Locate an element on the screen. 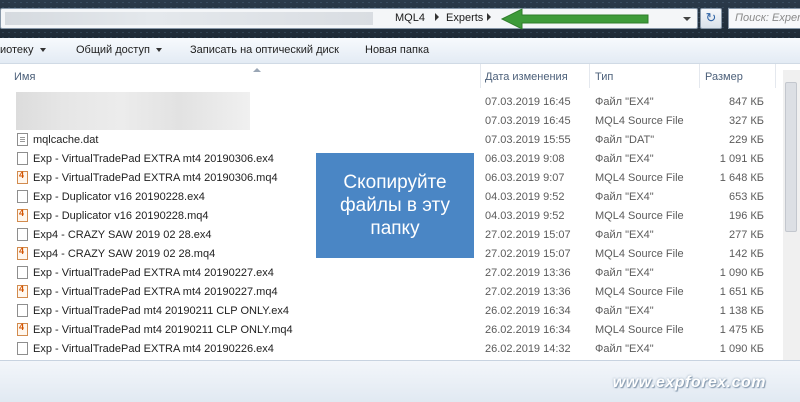  file-name: Exp4 - CRAZY SAW 2019 02 28.ex4 is located at coordinates (122, 235).